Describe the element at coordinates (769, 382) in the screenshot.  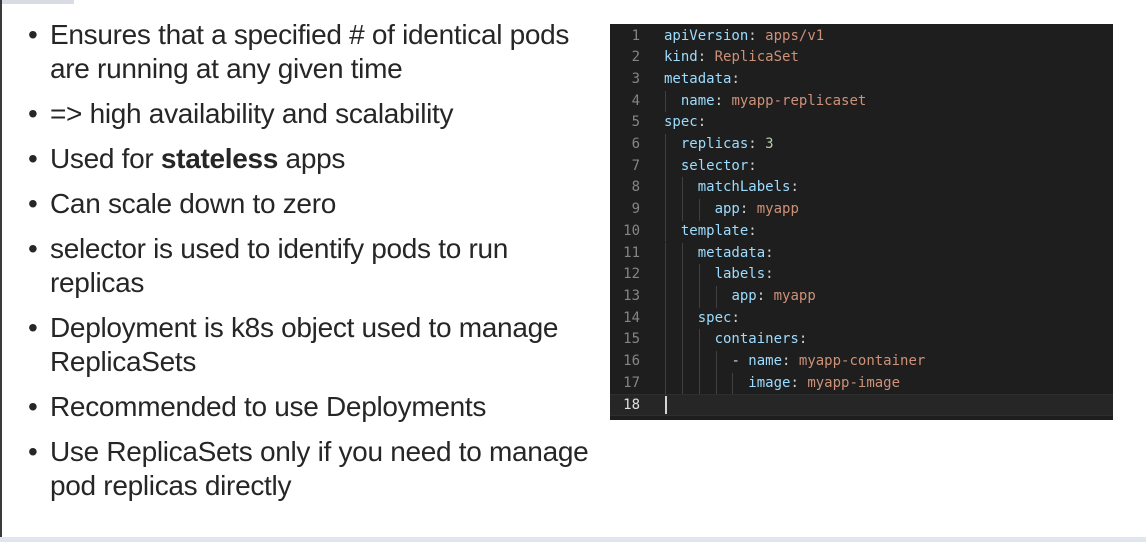
I see `yaml-key: image` at that location.